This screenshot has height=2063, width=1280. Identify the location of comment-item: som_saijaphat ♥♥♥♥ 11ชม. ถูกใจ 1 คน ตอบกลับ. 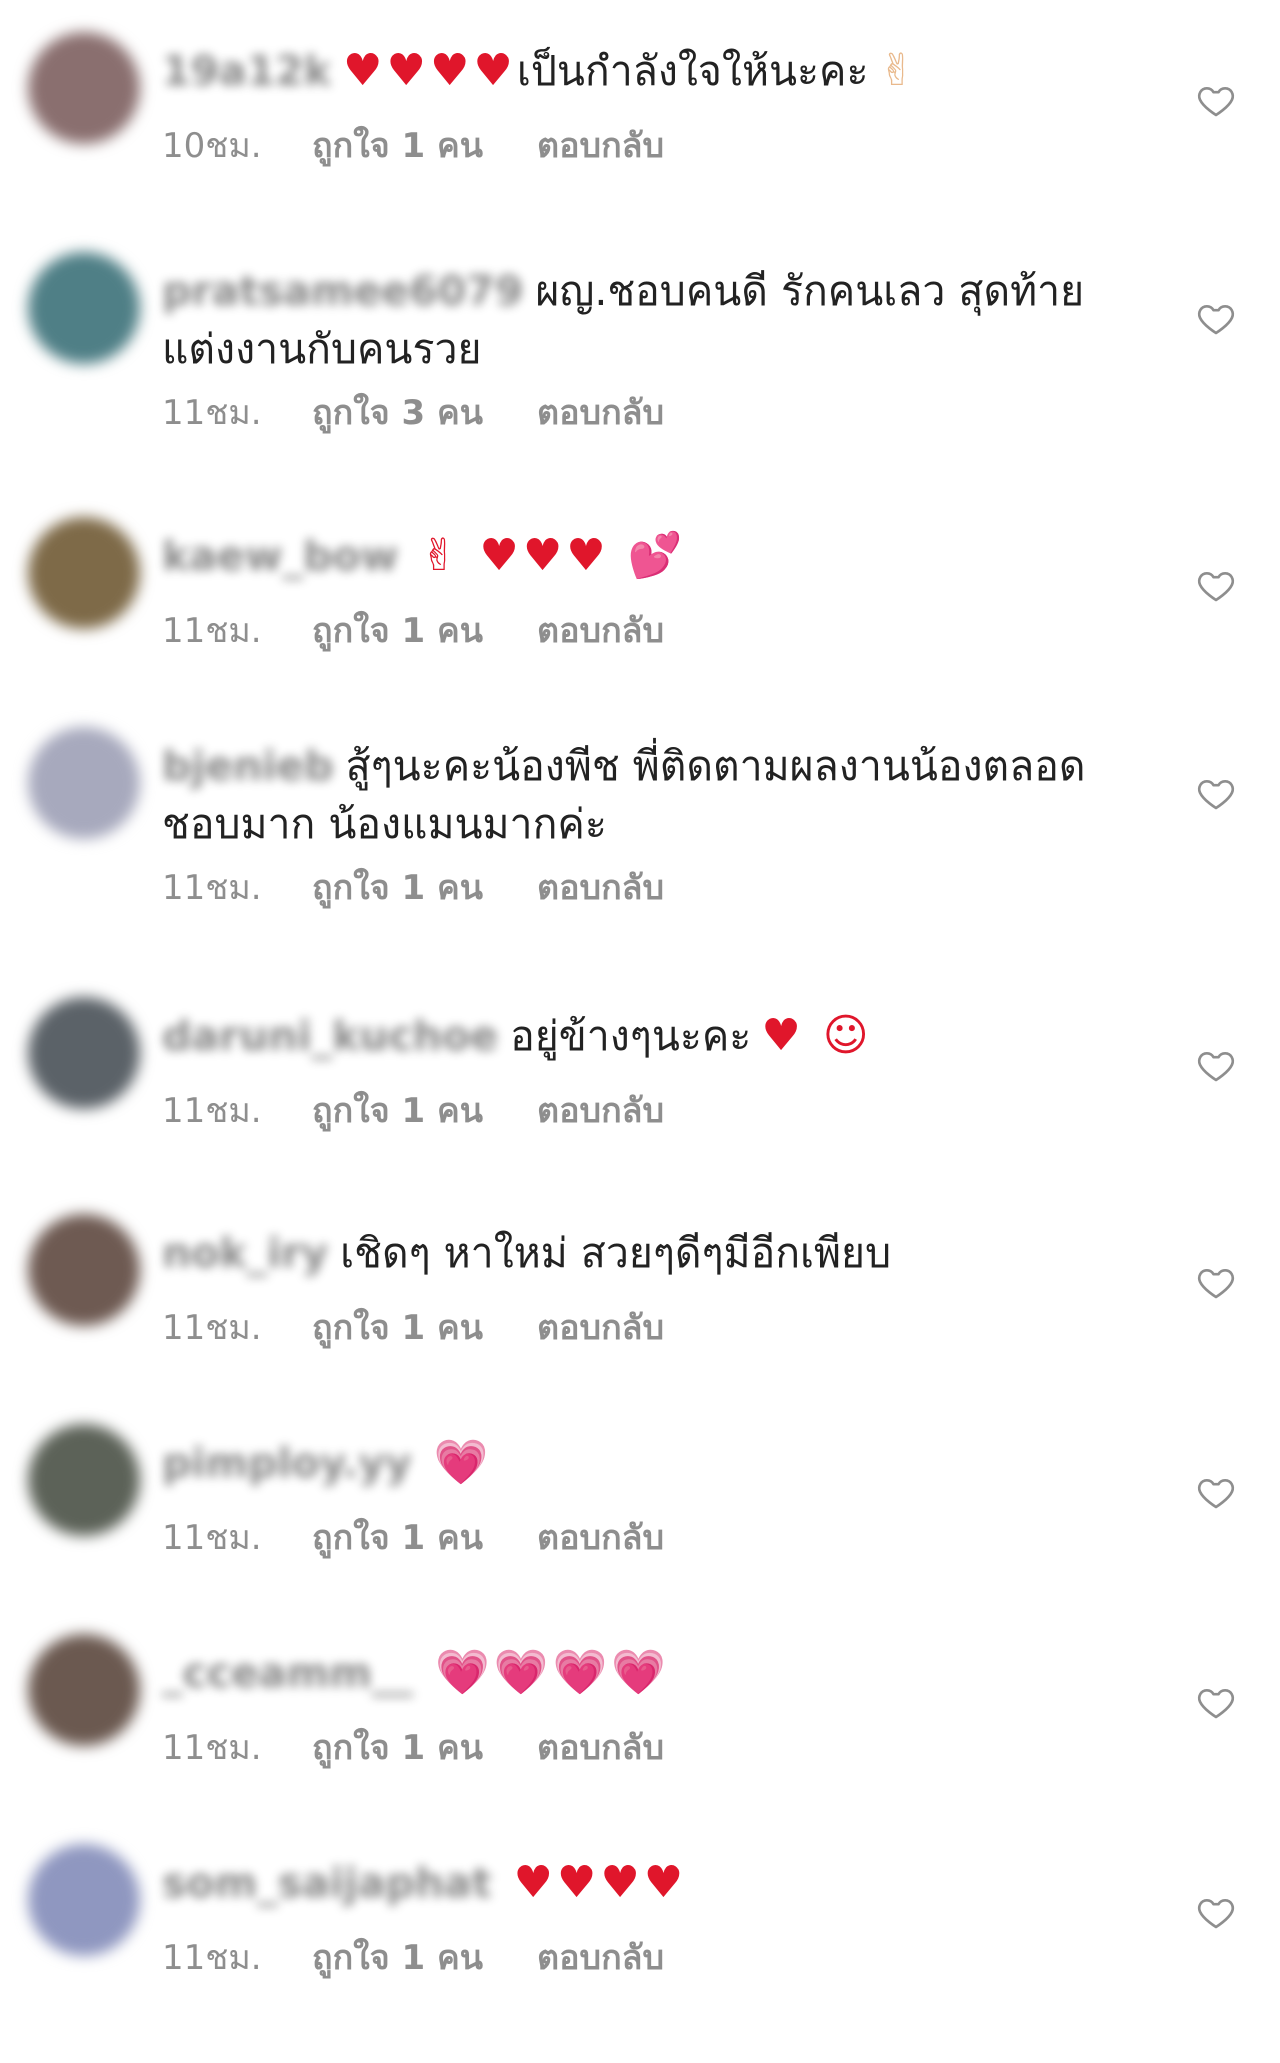
(640, 1937).